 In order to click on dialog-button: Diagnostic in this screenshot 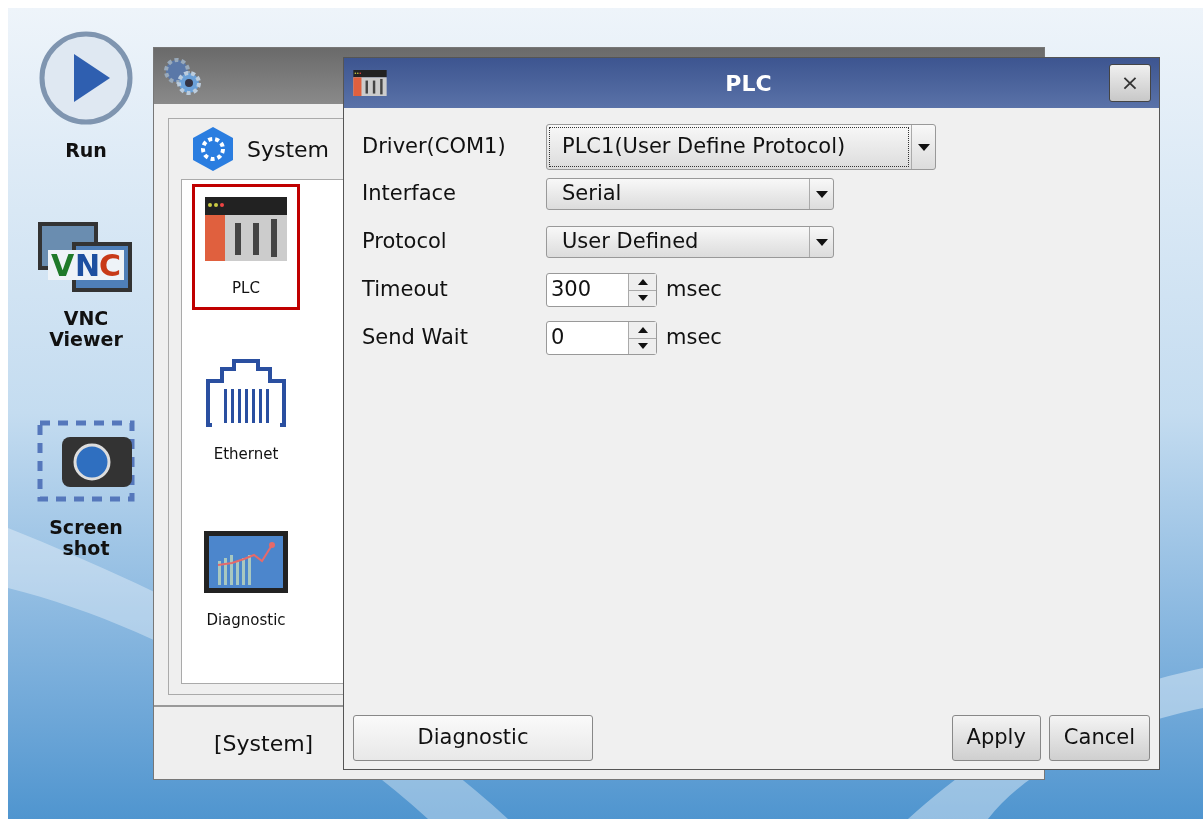, I will do `click(473, 738)`.